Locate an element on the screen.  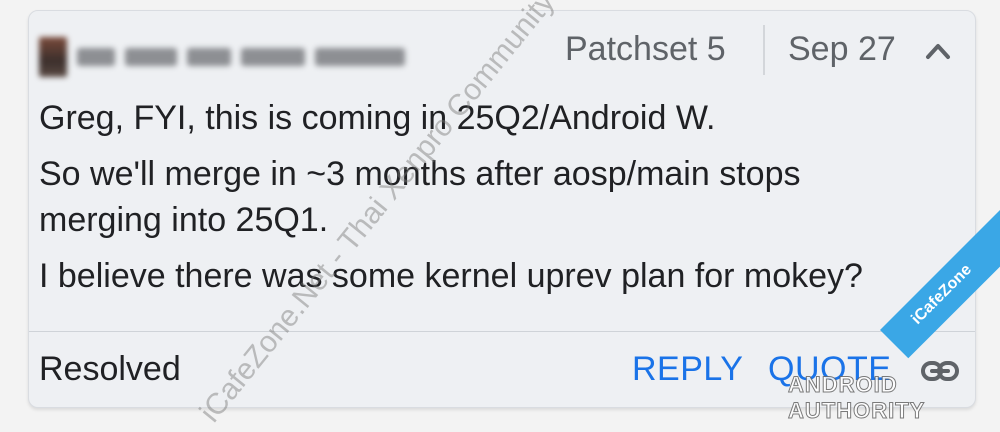
header-divider is located at coordinates (764, 50).